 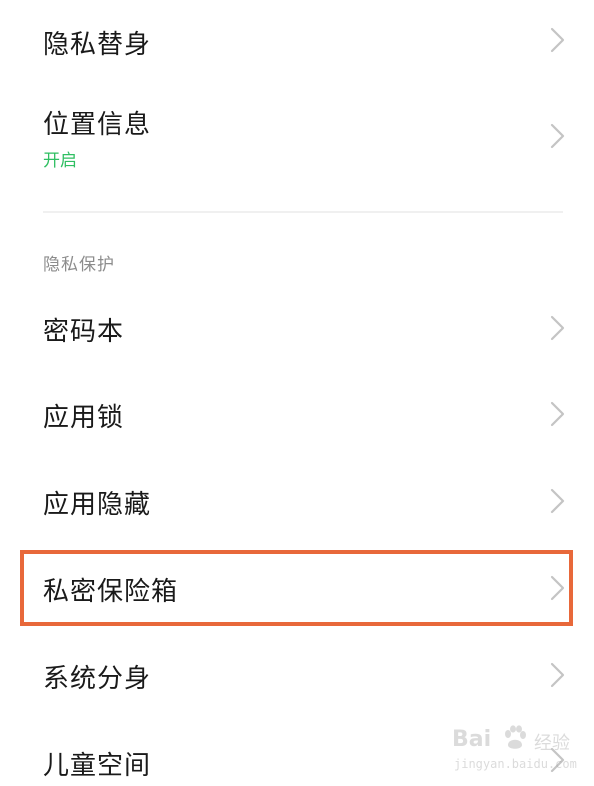 I want to click on location-status-text: 开启, so click(x=60, y=161).